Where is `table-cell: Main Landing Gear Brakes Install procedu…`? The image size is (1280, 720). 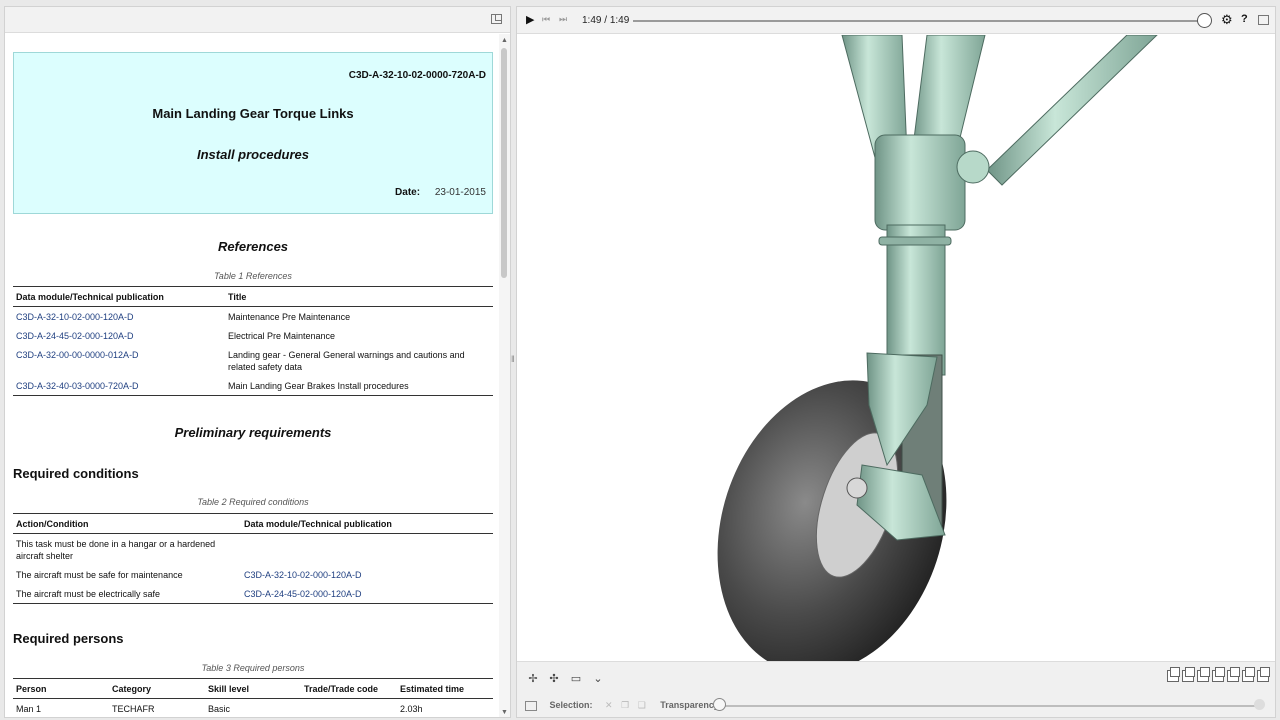 table-cell: Main Landing Gear Brakes Install procedu… is located at coordinates (359, 386).